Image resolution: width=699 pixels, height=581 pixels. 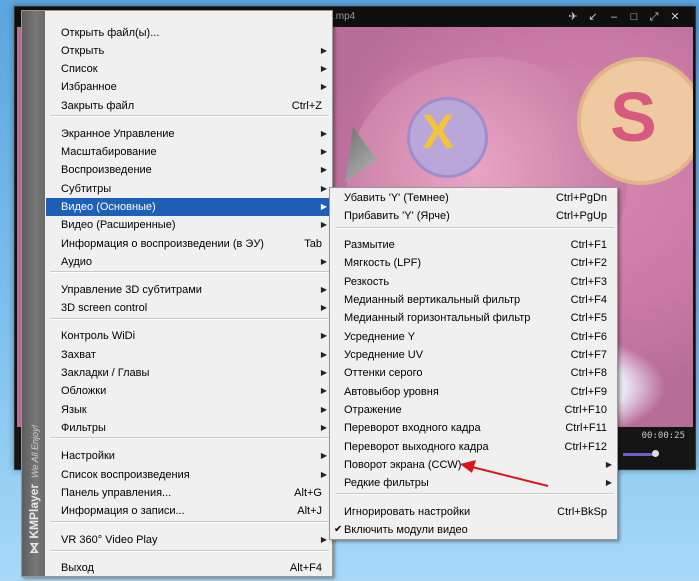 What do you see at coordinates (367, 282) in the screenshot?
I see `video-submenu-item-label: Резкость` at bounding box center [367, 282].